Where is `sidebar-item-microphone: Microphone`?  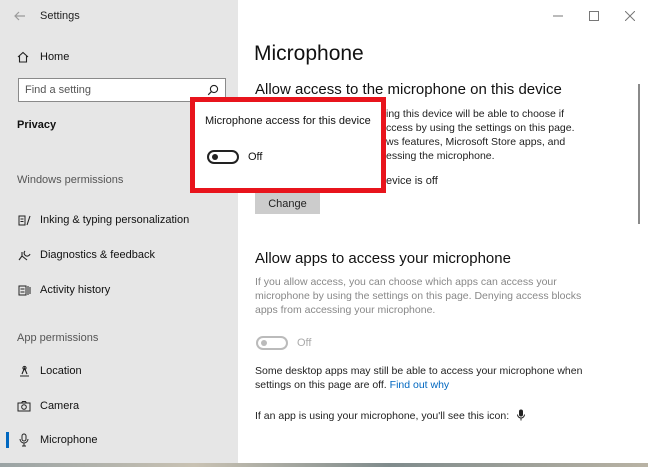
sidebar-item-microphone: Microphone is located at coordinates (119, 440).